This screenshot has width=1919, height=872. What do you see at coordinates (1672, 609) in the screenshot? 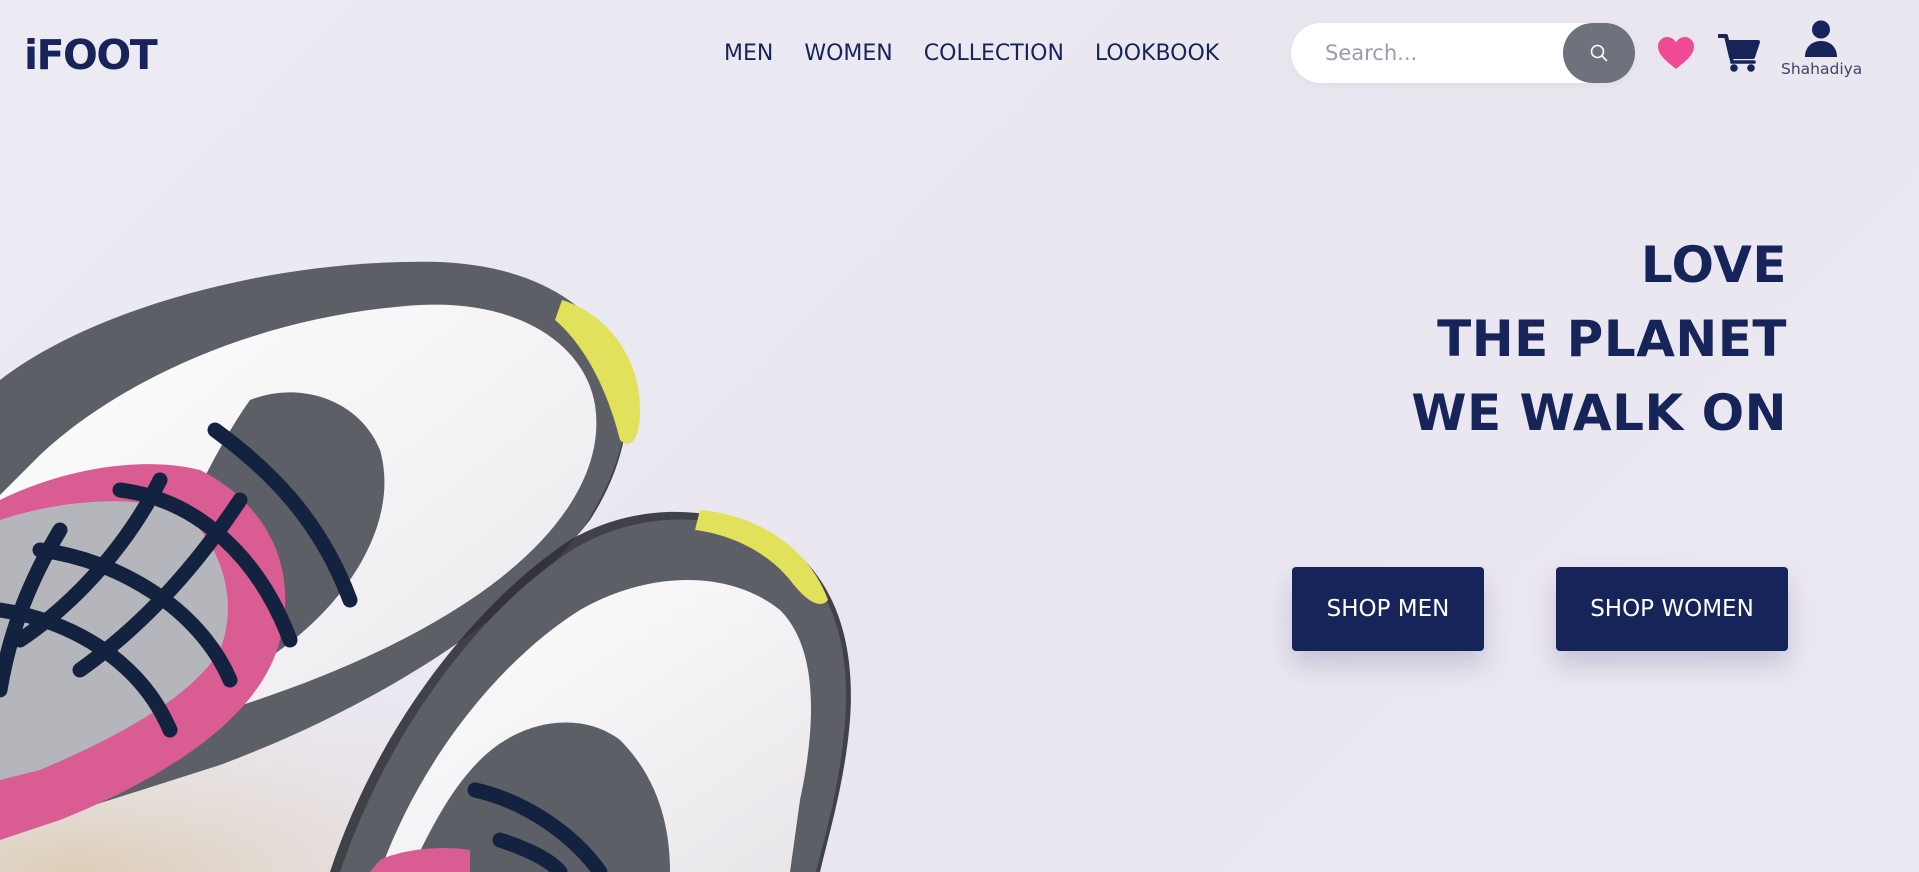
I see `shop-women-button: SHOP WOMEN` at bounding box center [1672, 609].